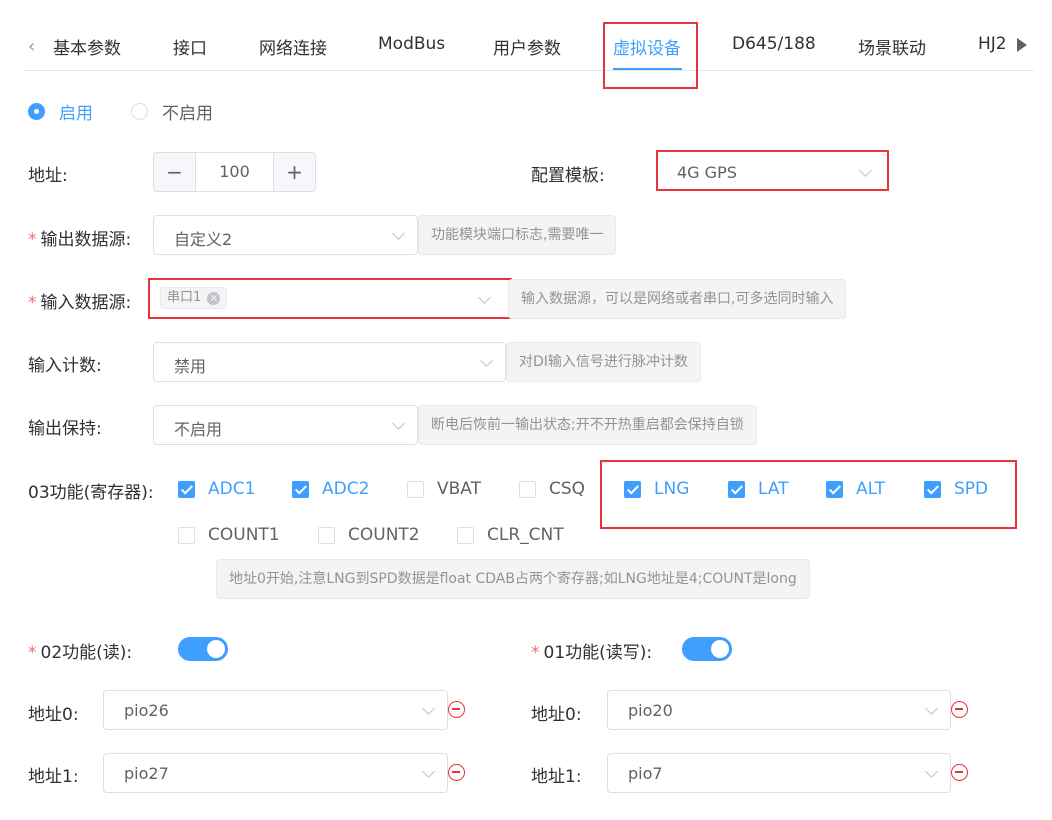  Describe the element at coordinates (330, 298) in the screenshot. I see `highlight-box-input-source` at that location.